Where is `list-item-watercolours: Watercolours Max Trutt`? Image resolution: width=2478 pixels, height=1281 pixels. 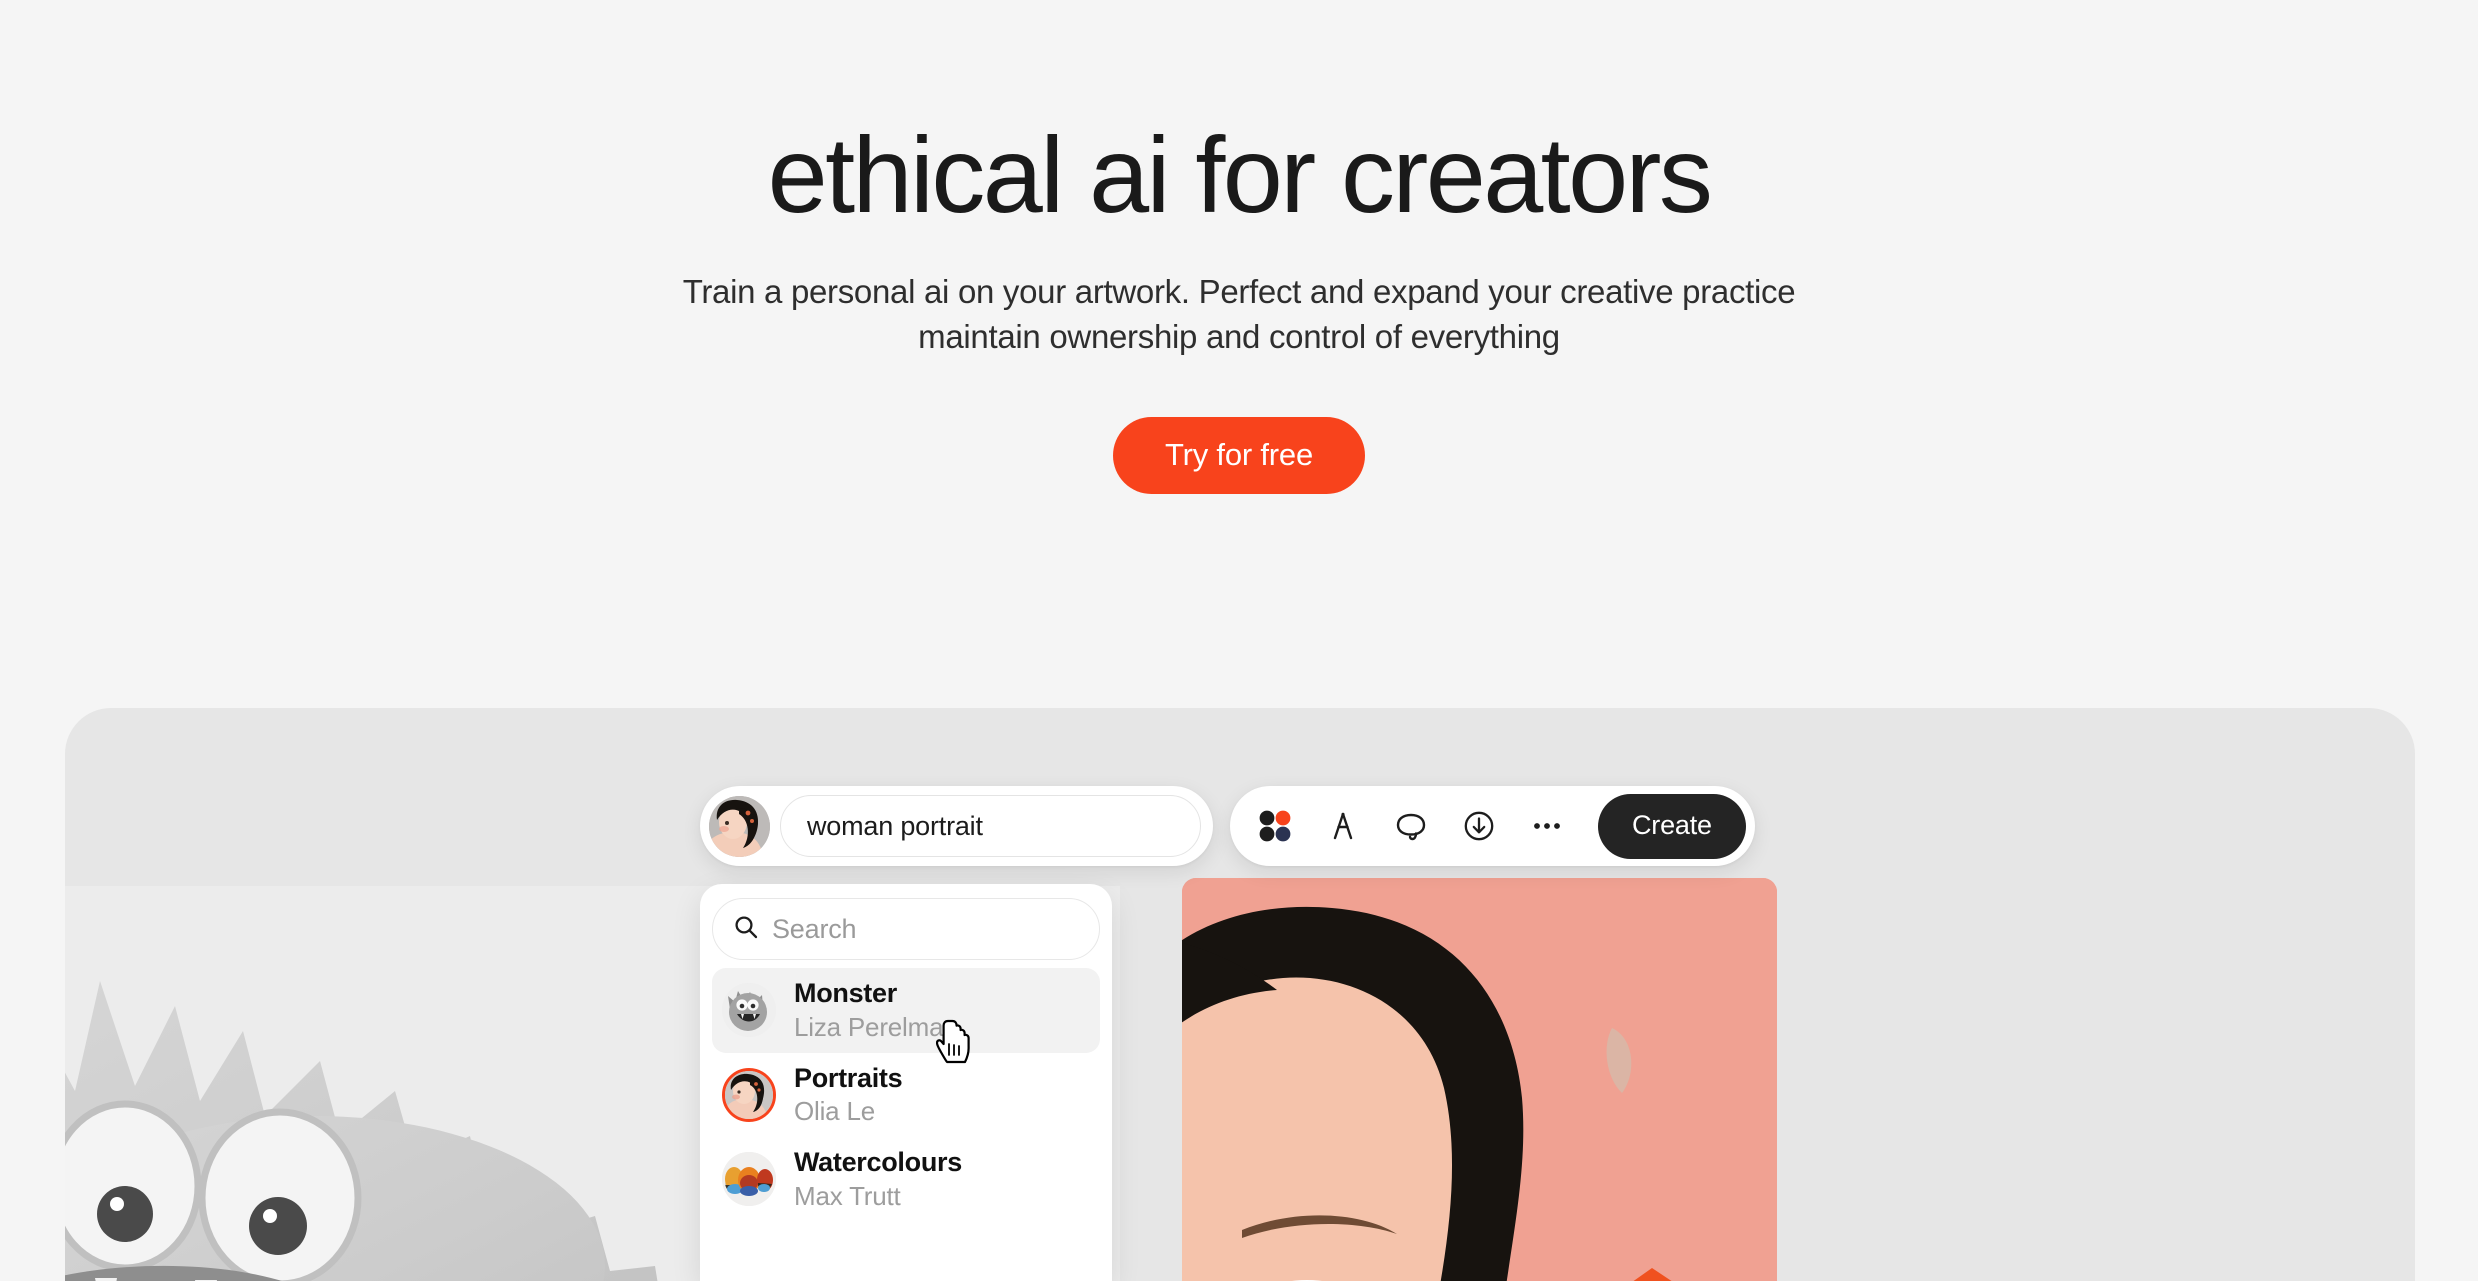 list-item-watercolours: Watercolours Max Trutt is located at coordinates (906, 1179).